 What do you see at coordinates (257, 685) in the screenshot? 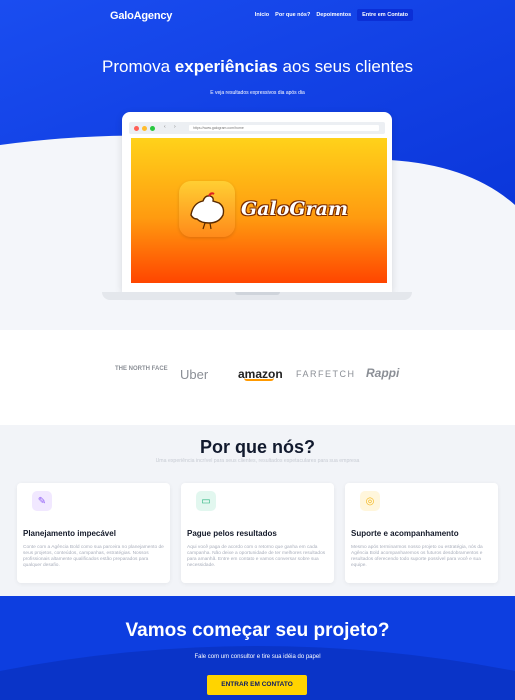
I see `contact-button: ENTRAR EM CONTATO` at bounding box center [257, 685].